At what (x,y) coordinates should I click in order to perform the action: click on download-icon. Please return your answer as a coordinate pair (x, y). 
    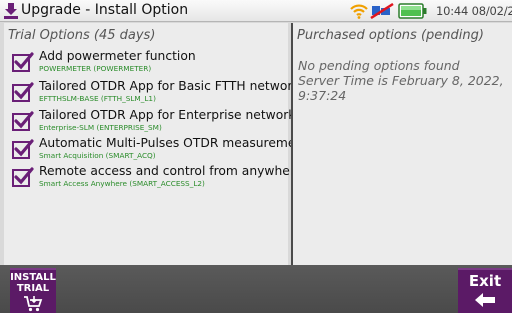
    Looking at the image, I should click on (11, 11).